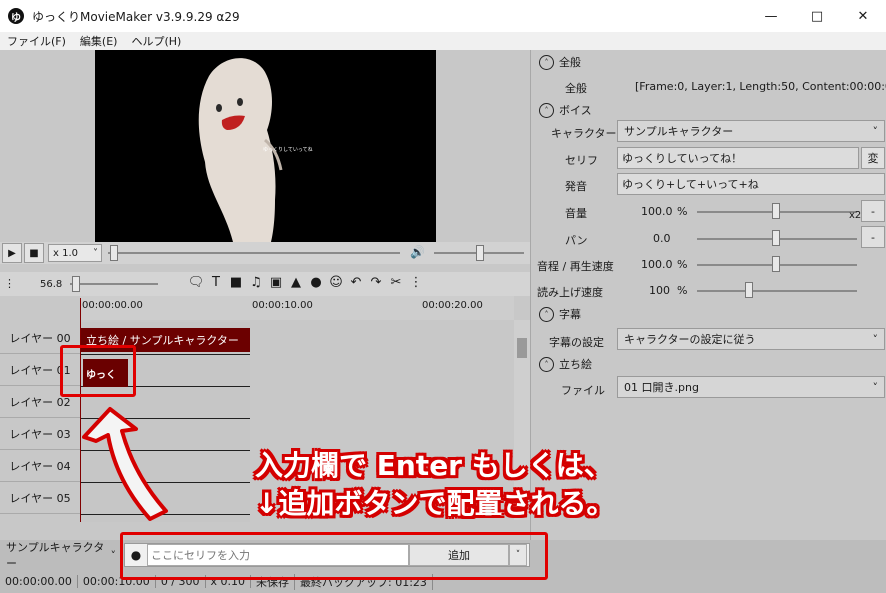 Image resolution: width=886 pixels, height=593 pixels. I want to click on character-select-value: サンプルキャラクター, so click(679, 131).